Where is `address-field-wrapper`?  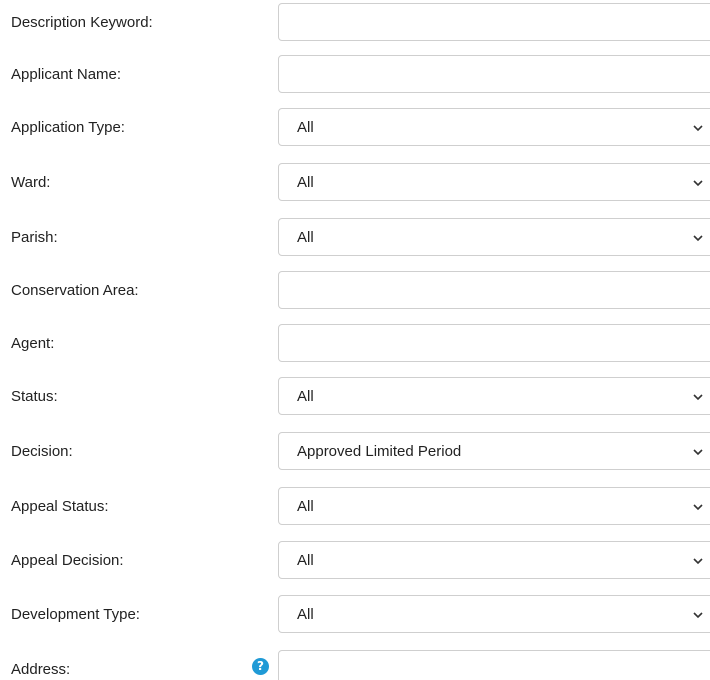
address-field-wrapper is located at coordinates (494, 665).